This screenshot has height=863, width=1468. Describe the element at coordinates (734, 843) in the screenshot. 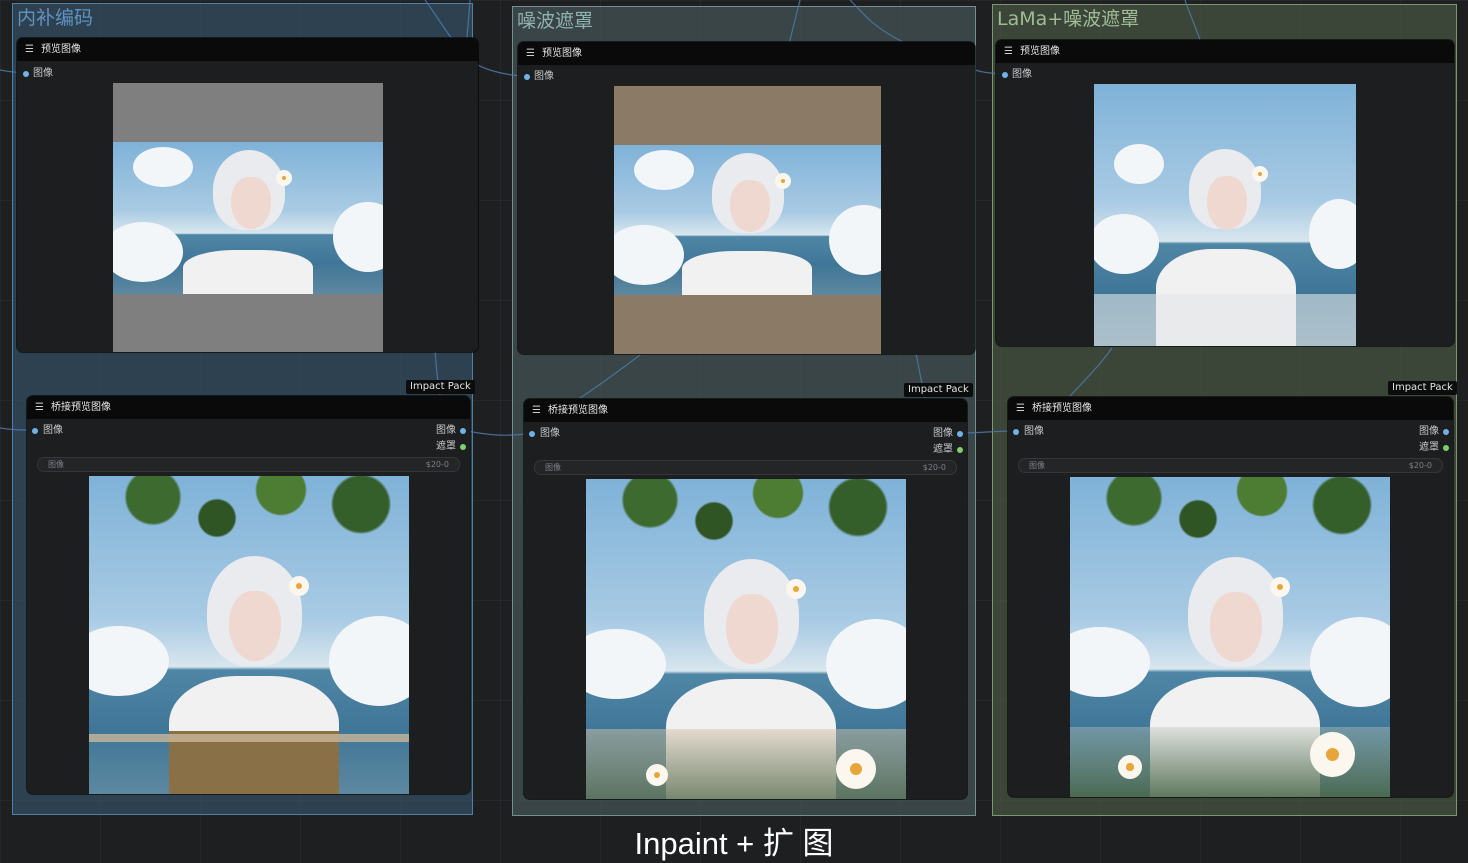

I see `caption-title: Inpaint + 扩 图` at that location.